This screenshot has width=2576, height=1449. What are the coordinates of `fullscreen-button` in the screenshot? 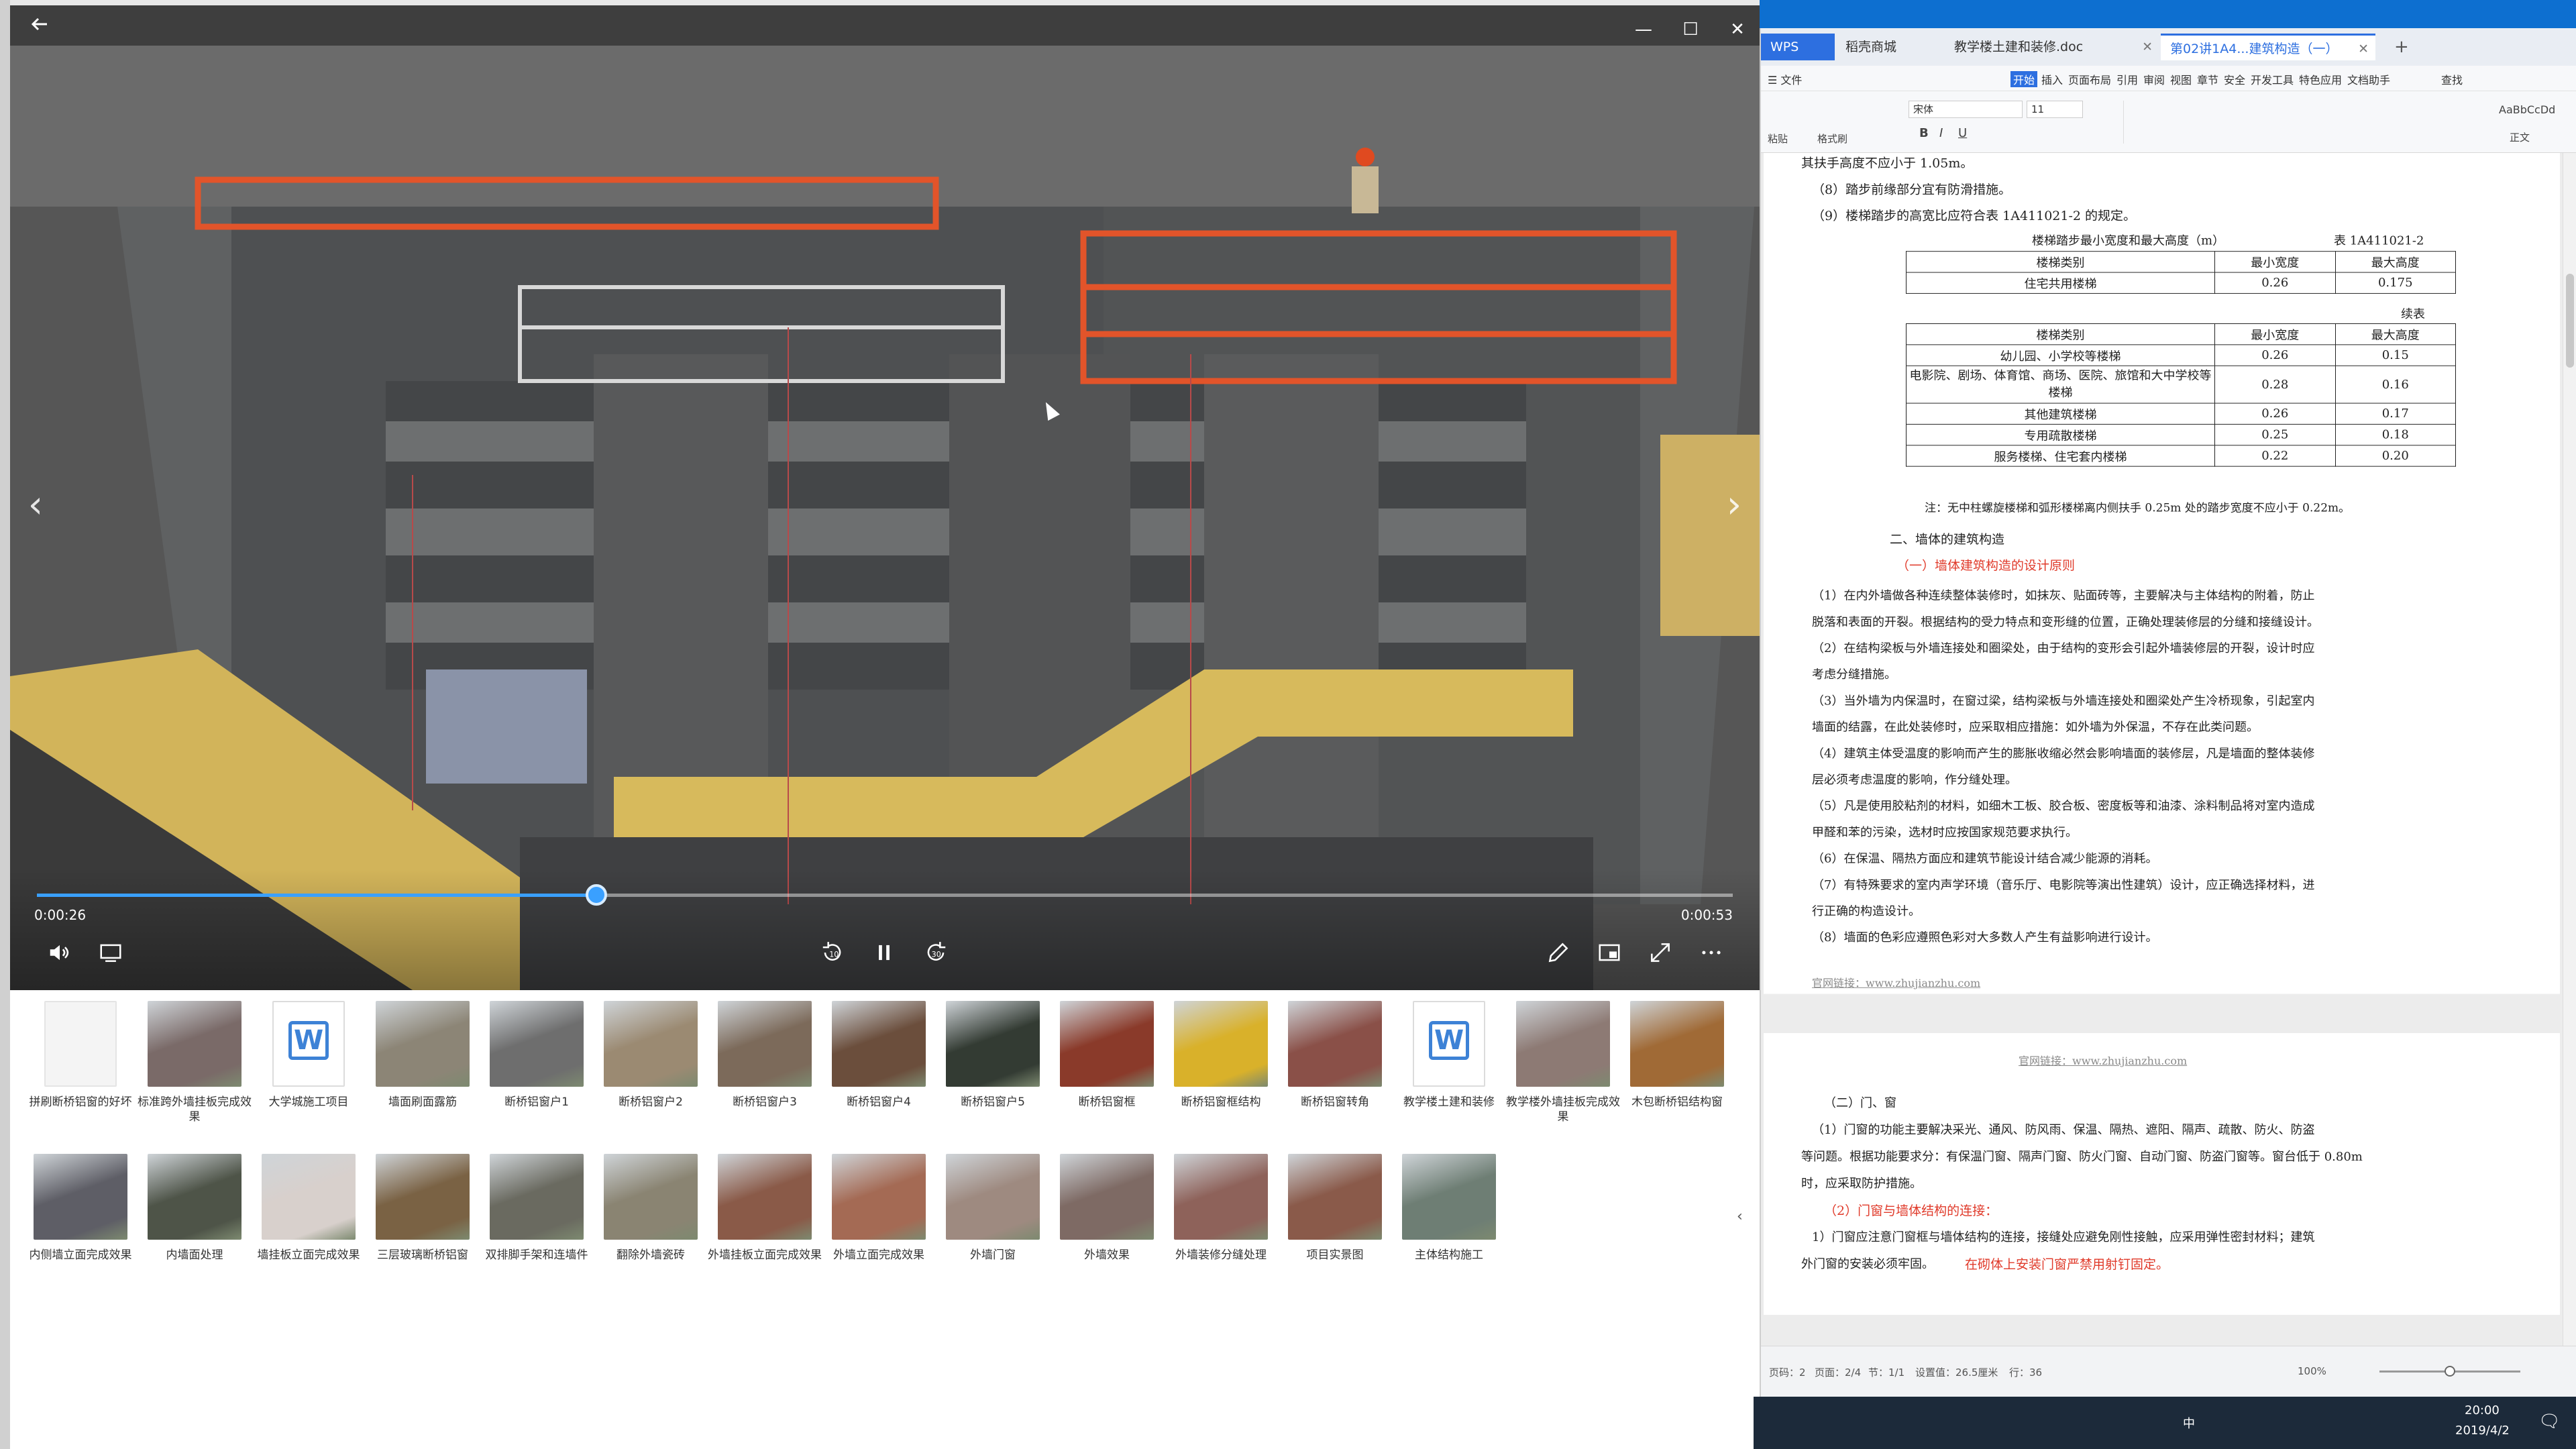 It's located at (1660, 952).